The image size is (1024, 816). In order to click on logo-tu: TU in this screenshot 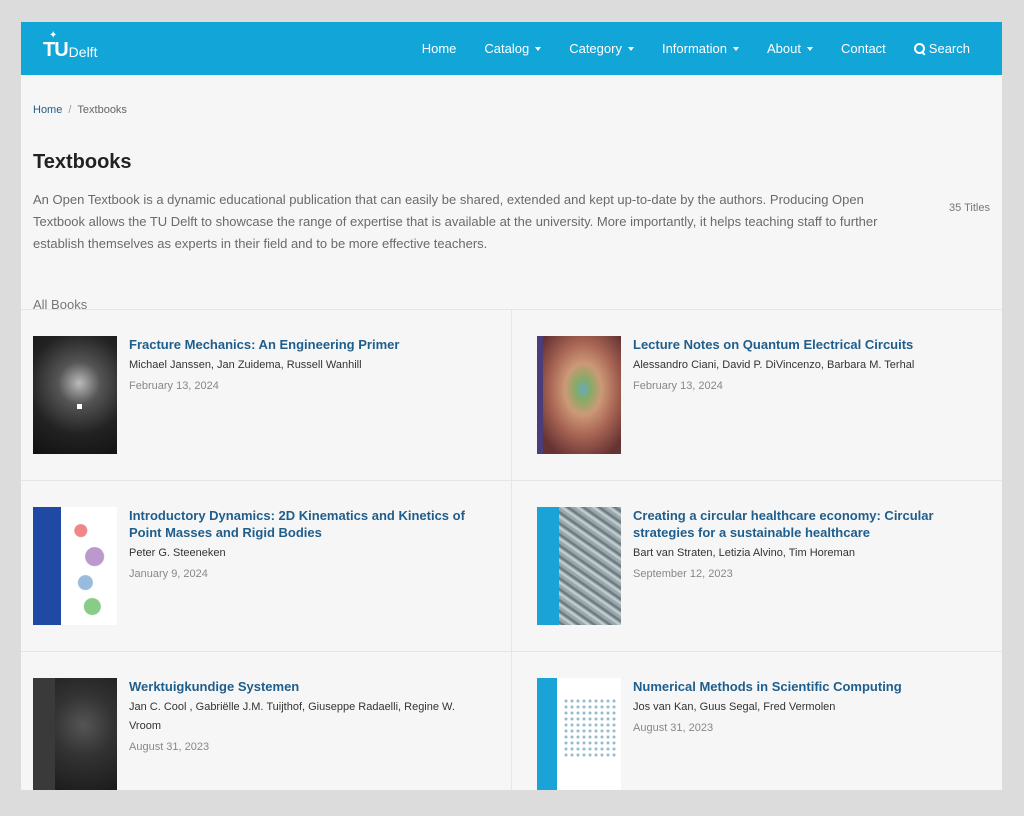, I will do `click(56, 50)`.